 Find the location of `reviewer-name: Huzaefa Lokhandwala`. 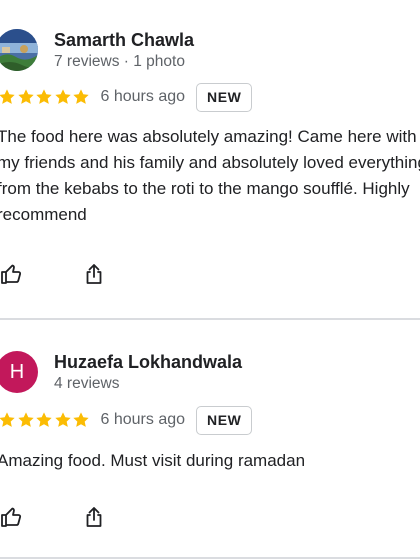

reviewer-name: Huzaefa Lokhandwala is located at coordinates (148, 362).